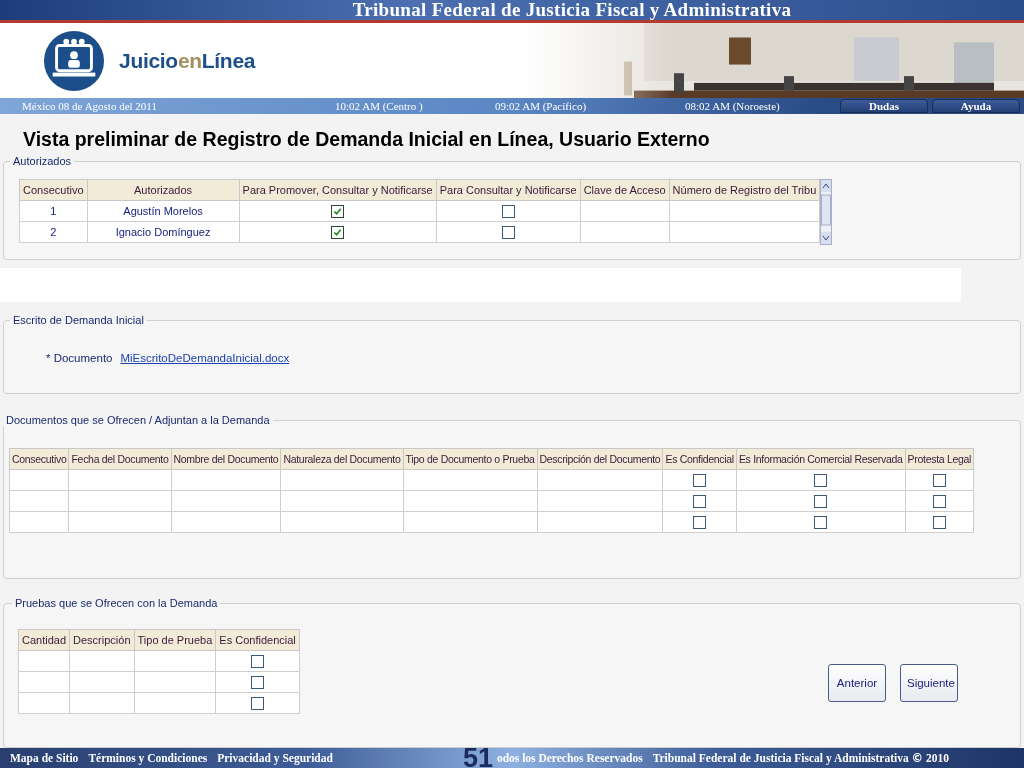  I want to click on nav-button: Siguiente, so click(929, 683).